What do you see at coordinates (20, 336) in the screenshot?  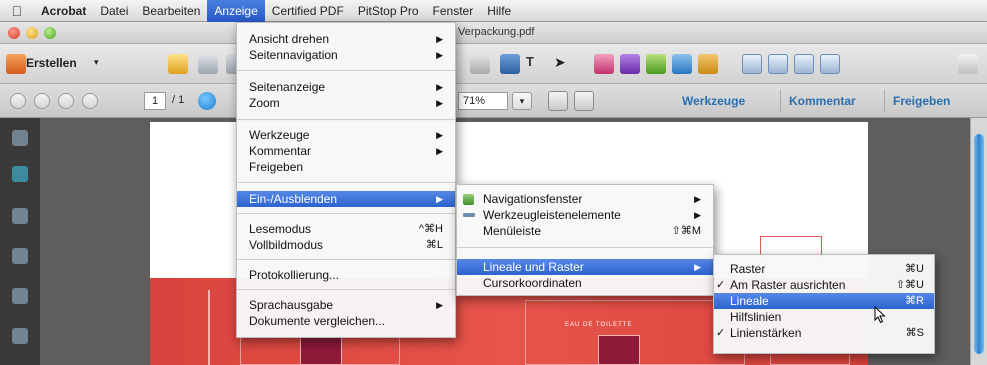 I see `model-tree-panel-icon` at bounding box center [20, 336].